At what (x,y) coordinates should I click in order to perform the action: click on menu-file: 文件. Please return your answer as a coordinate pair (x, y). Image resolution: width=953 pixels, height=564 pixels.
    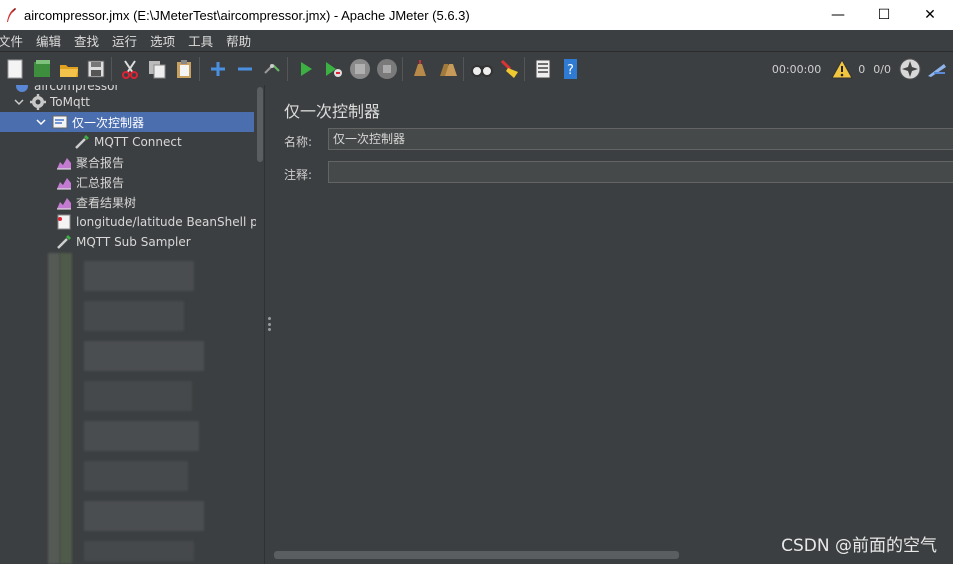
    Looking at the image, I should click on (14, 40).